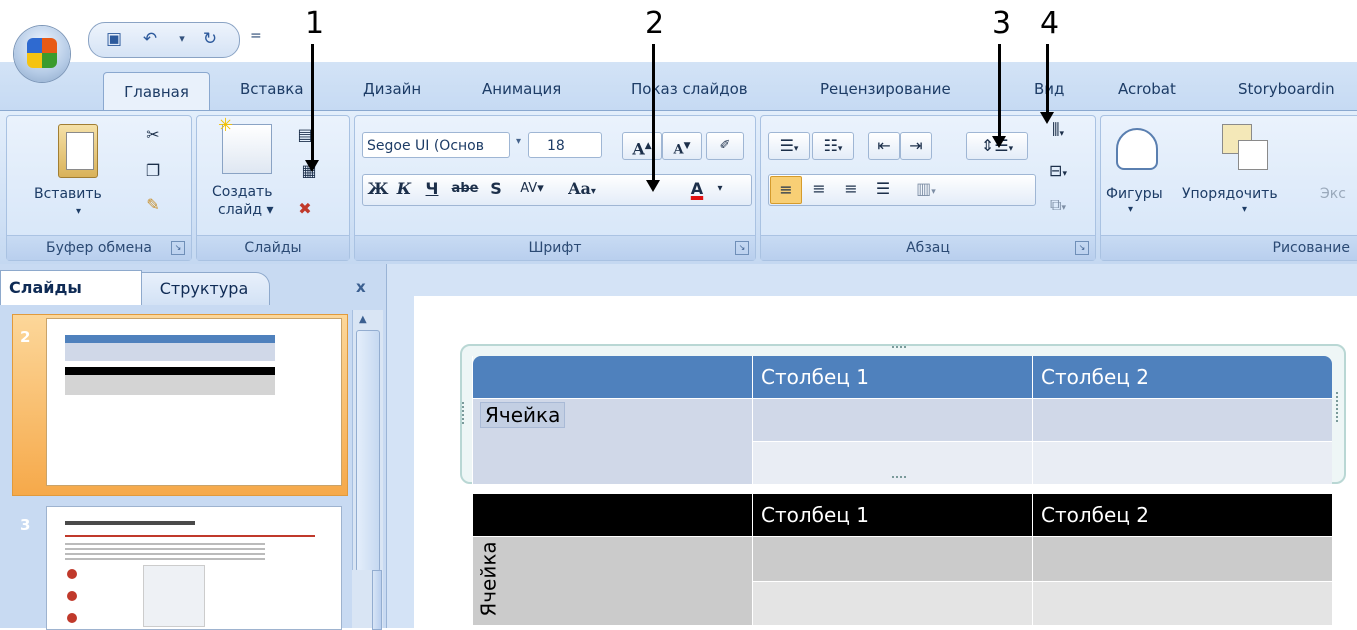 The width and height of the screenshot is (1357, 630). Describe the element at coordinates (170, 352) in the screenshot. I see `thumb-table-body` at that location.